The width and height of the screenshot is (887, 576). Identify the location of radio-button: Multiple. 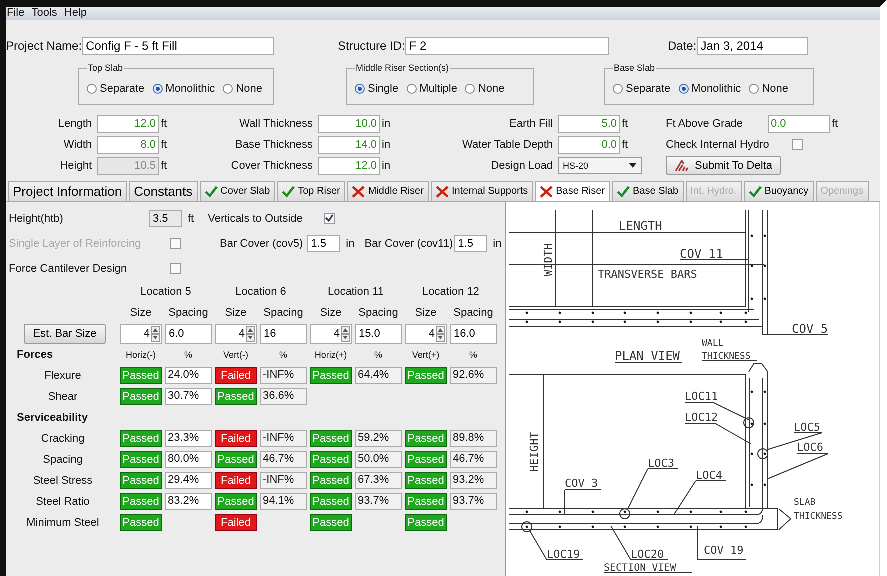
(432, 88).